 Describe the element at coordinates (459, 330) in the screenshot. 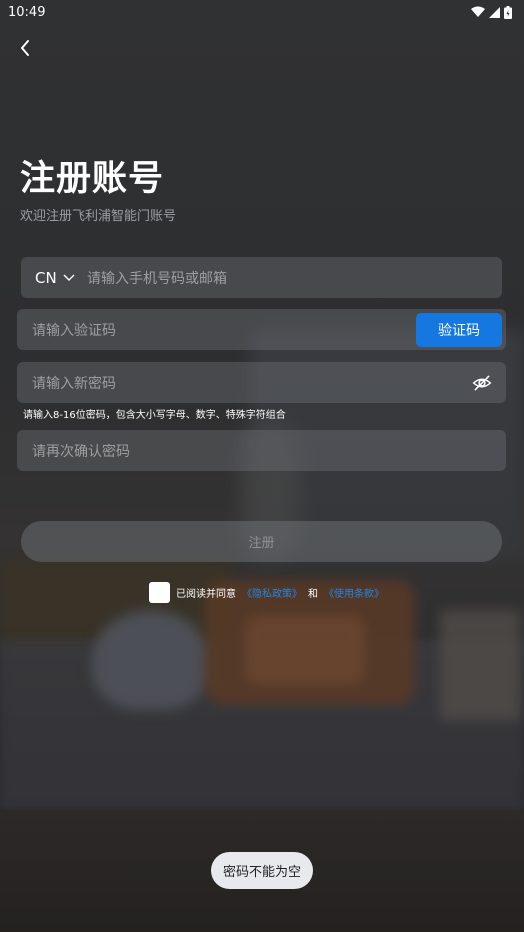

I see `get-code-button: 验证码` at that location.